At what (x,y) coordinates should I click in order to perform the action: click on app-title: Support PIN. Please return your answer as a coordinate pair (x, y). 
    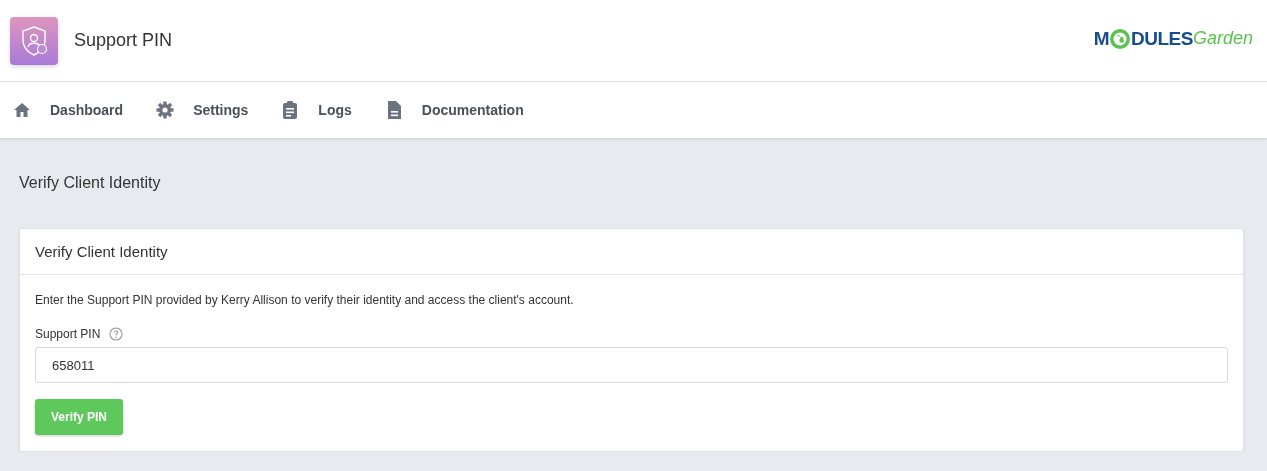
    Looking at the image, I should click on (123, 40).